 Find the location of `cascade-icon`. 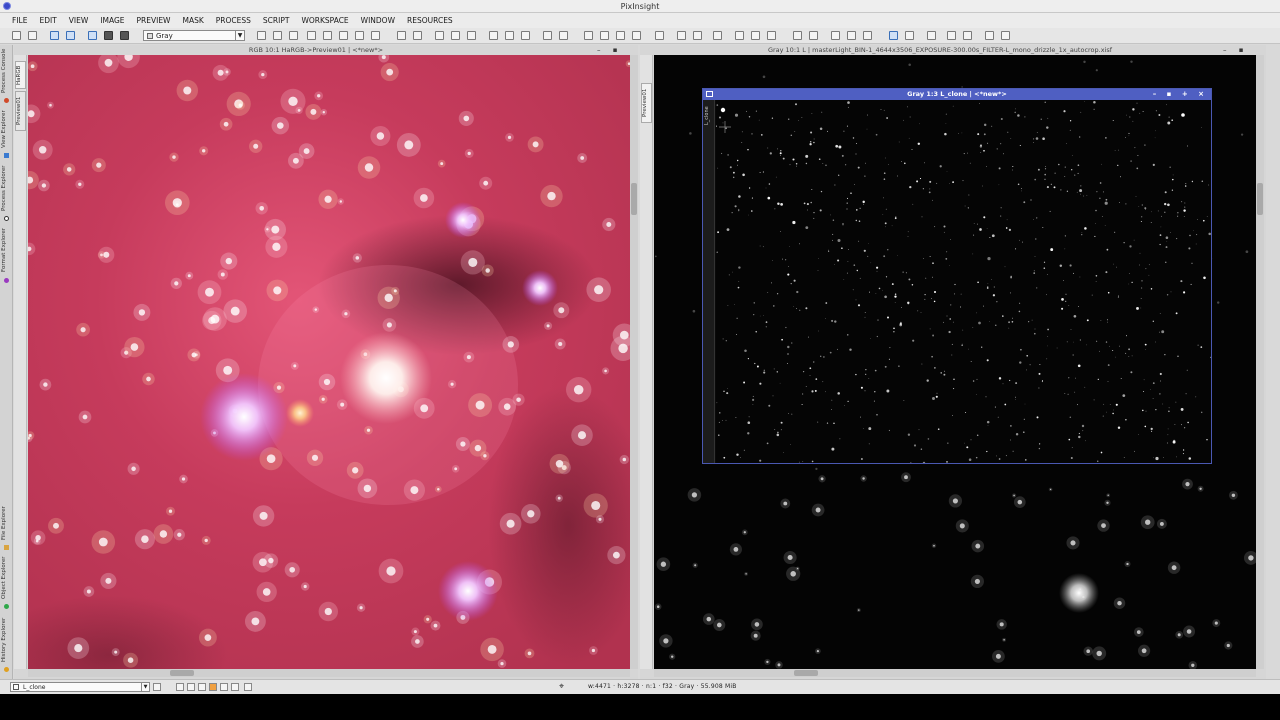

cascade-icon is located at coordinates (967, 35).